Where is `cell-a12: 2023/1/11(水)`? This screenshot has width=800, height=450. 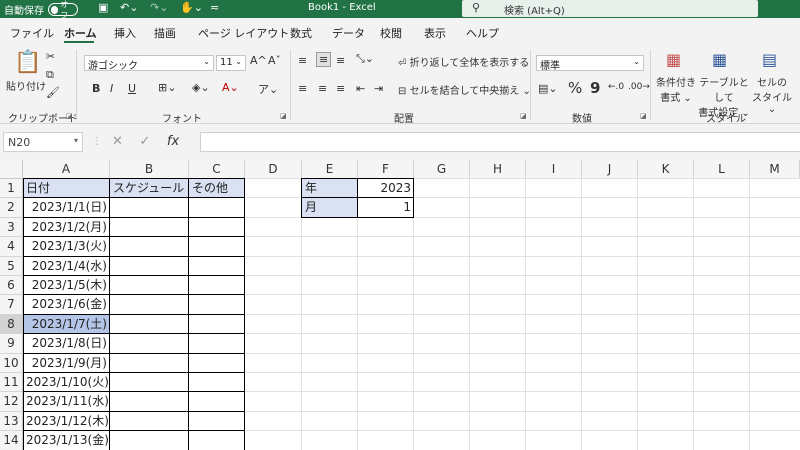
cell-a12: 2023/1/11(水) is located at coordinates (66, 401).